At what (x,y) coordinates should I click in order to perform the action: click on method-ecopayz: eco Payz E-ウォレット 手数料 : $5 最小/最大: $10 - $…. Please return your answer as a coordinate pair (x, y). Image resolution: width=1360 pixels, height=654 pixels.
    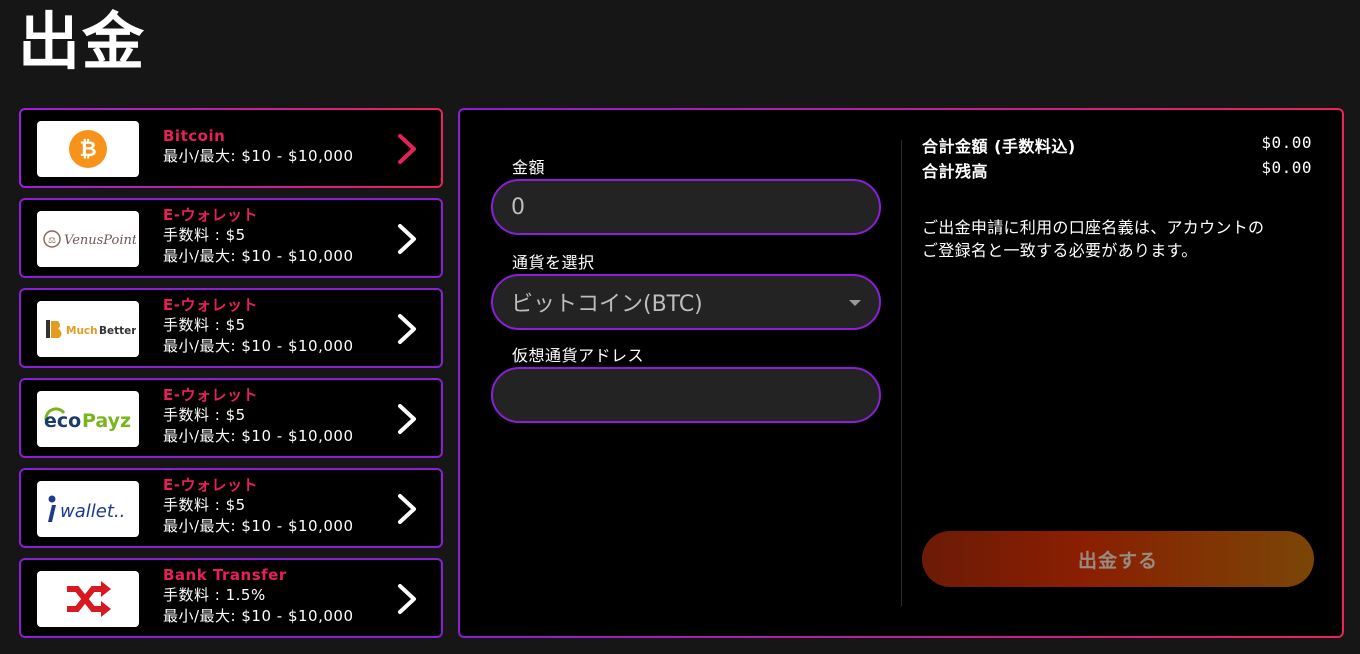
    Looking at the image, I should click on (231, 418).